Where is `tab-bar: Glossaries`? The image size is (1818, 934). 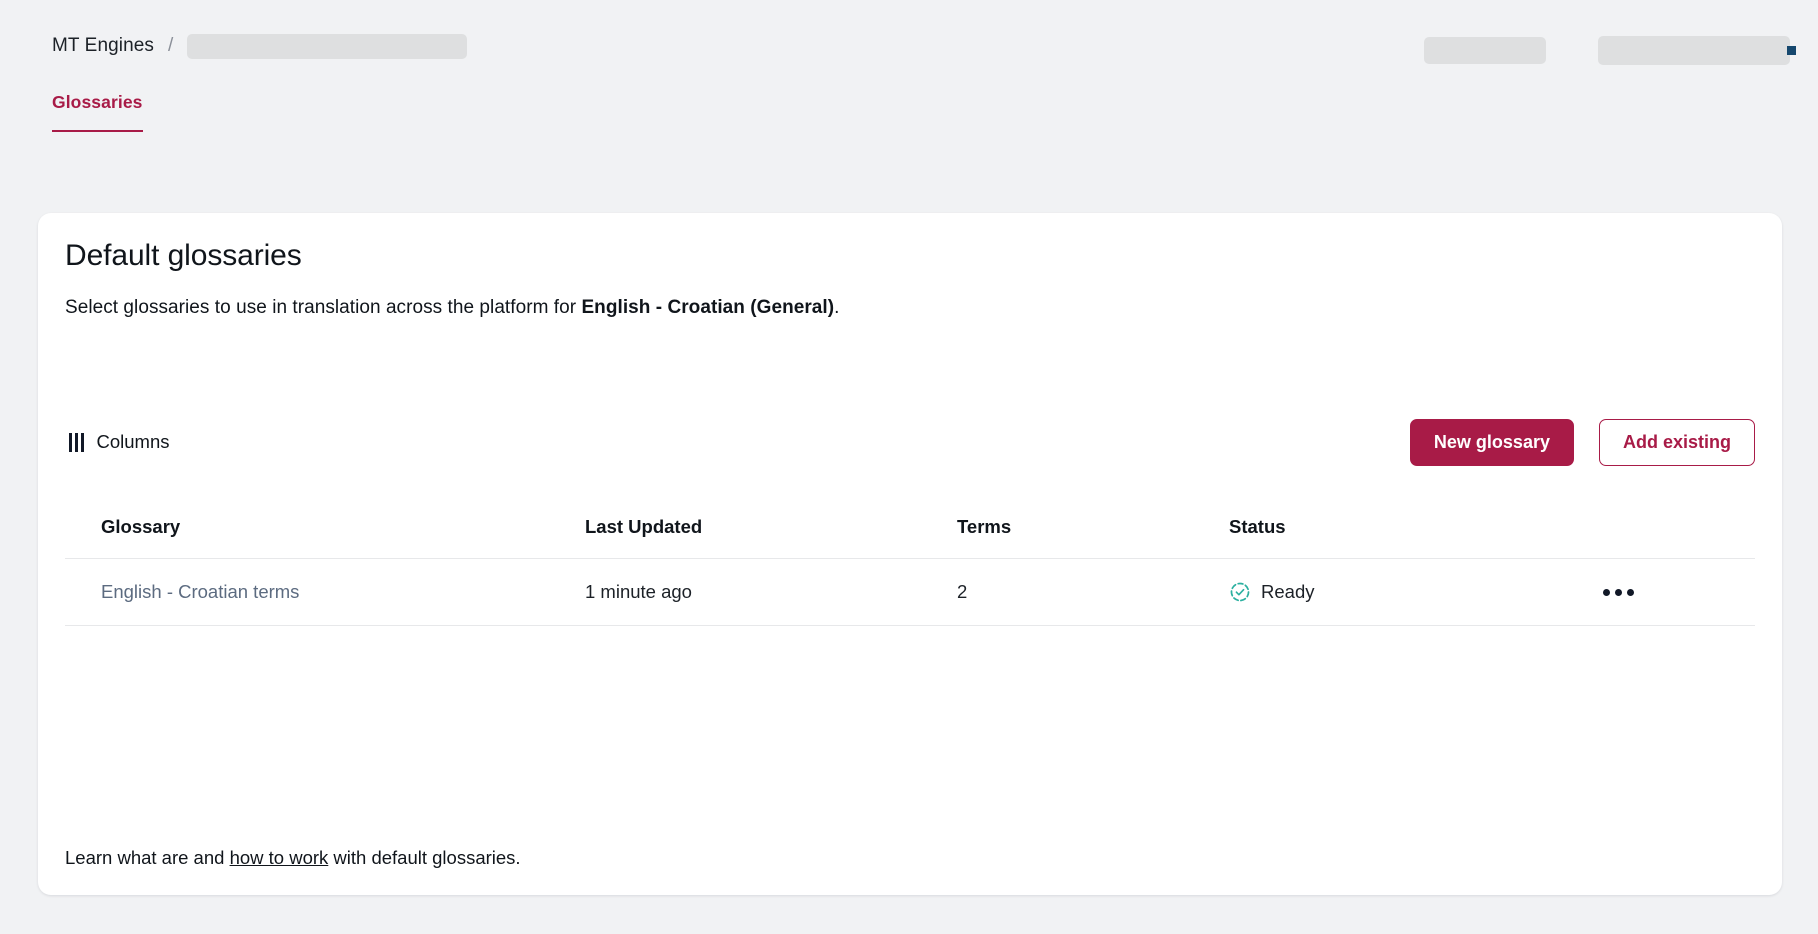 tab-bar: Glossaries is located at coordinates (97, 112).